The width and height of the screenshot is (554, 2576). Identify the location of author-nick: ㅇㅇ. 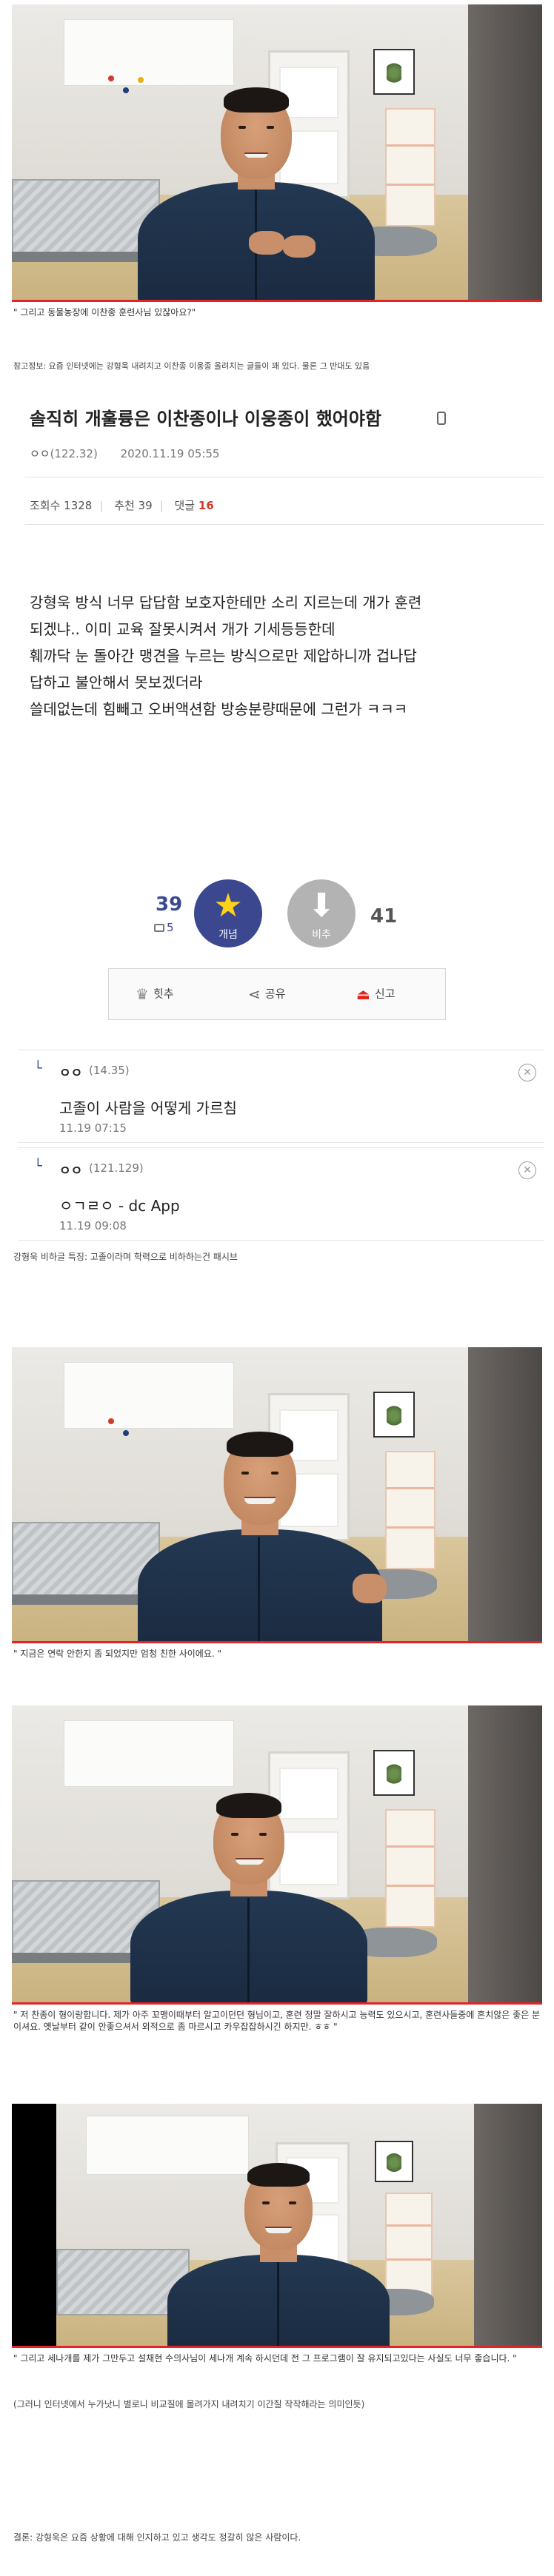
(40, 453).